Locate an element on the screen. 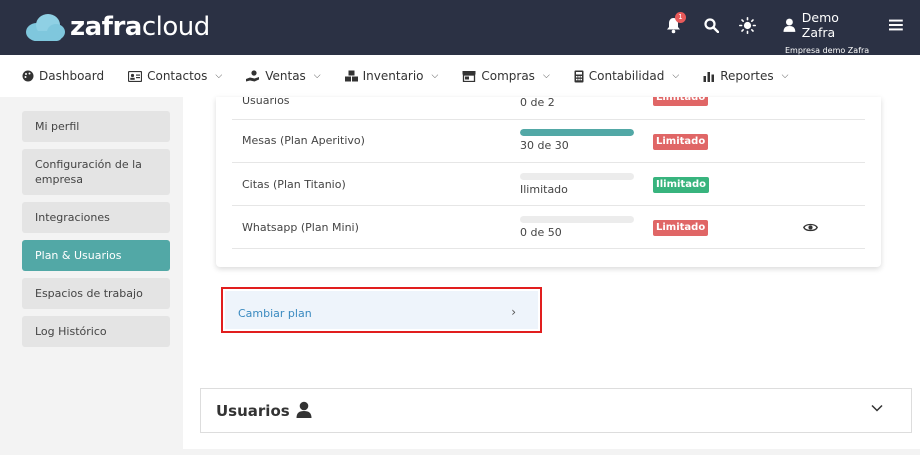 This screenshot has height=455, width=920. nav-ventas-label: Ventas is located at coordinates (285, 76).